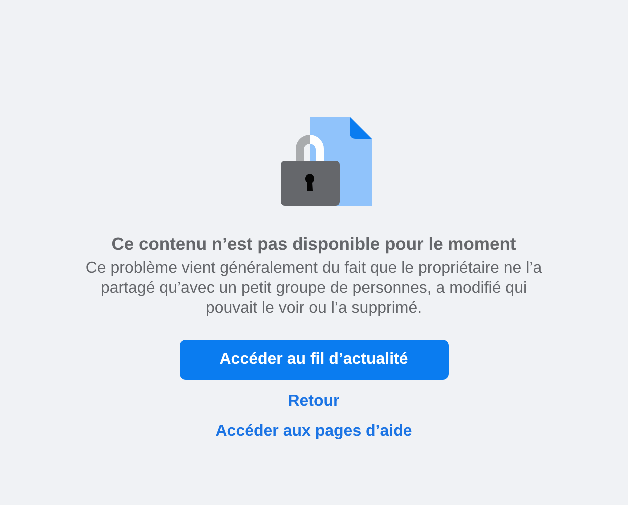 The width and height of the screenshot is (628, 505). Describe the element at coordinates (326, 162) in the screenshot. I see `lock-document-icon` at that location.